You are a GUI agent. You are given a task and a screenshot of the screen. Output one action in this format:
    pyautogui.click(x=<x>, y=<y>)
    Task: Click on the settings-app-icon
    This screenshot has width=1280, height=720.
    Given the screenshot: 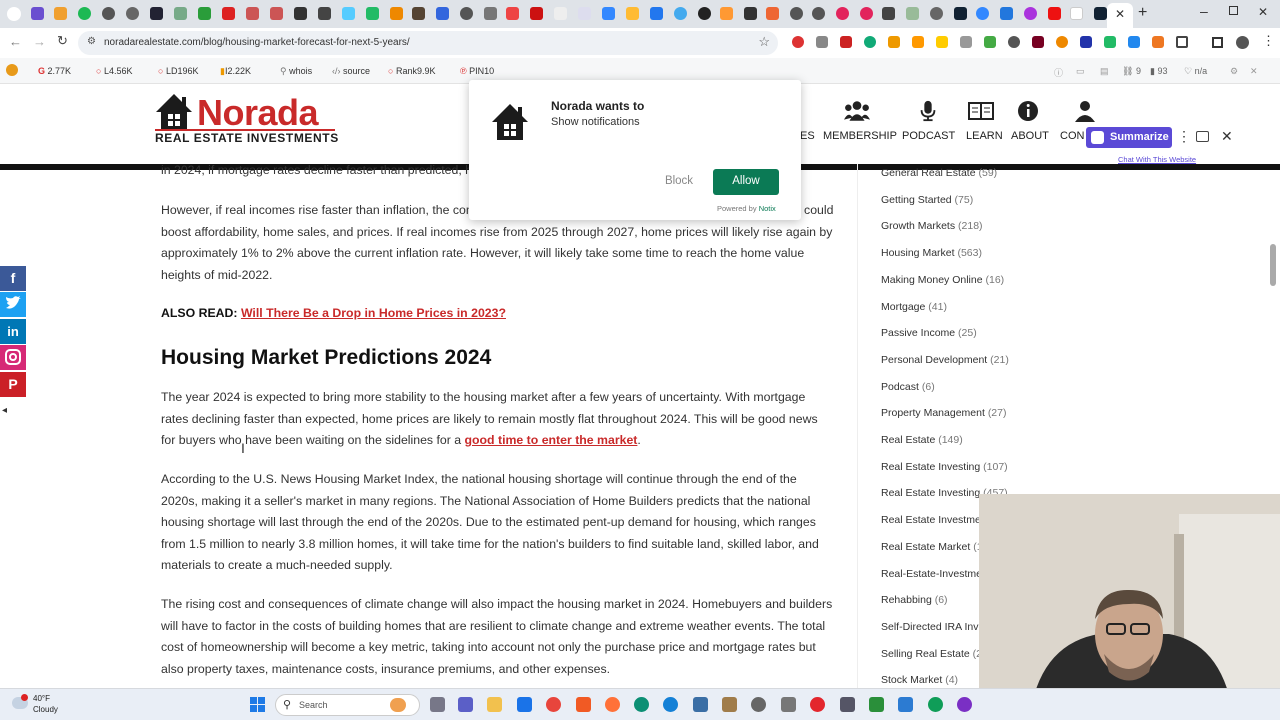 What is the action you would take?
    pyautogui.click(x=758, y=704)
    